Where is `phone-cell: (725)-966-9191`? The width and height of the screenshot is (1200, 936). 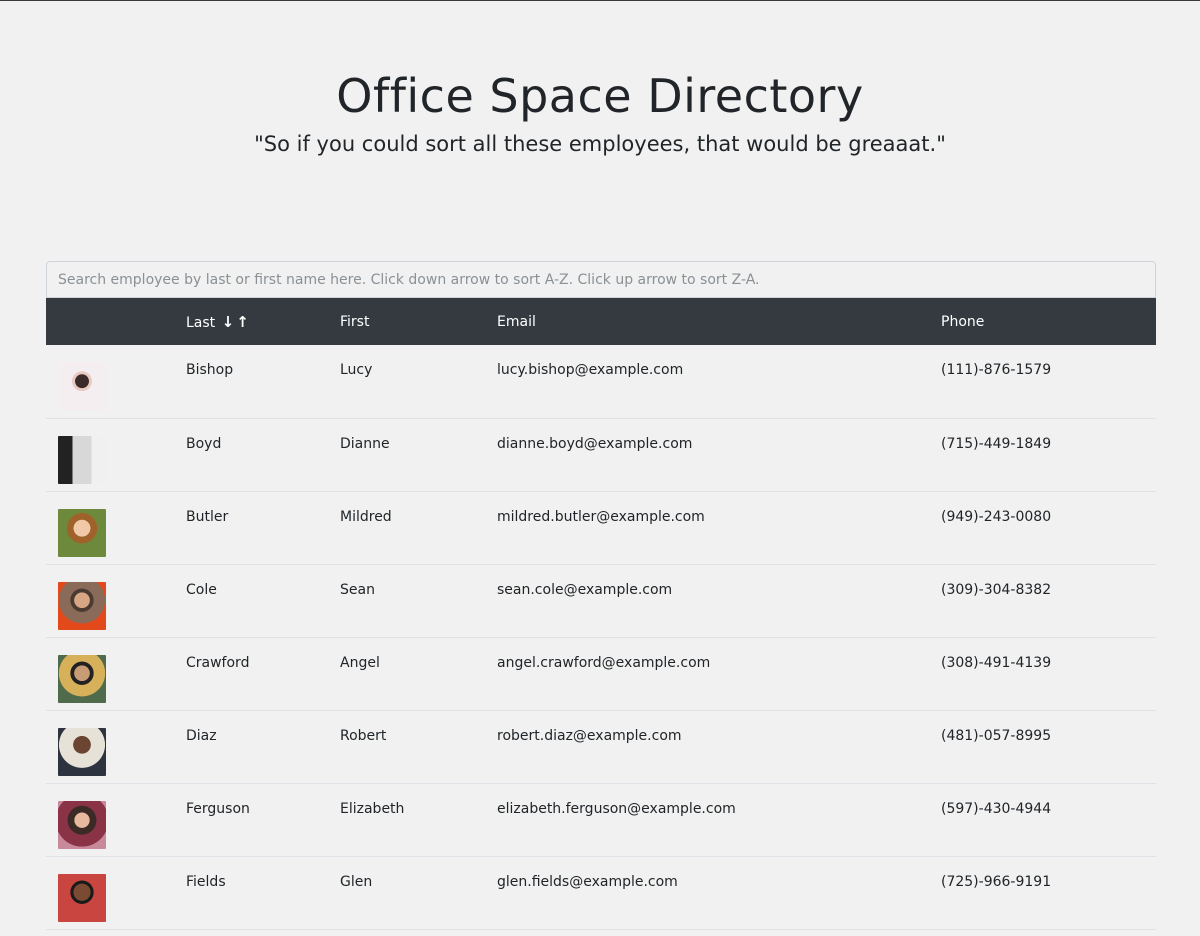
phone-cell: (725)-966-9191 is located at coordinates (1042, 893).